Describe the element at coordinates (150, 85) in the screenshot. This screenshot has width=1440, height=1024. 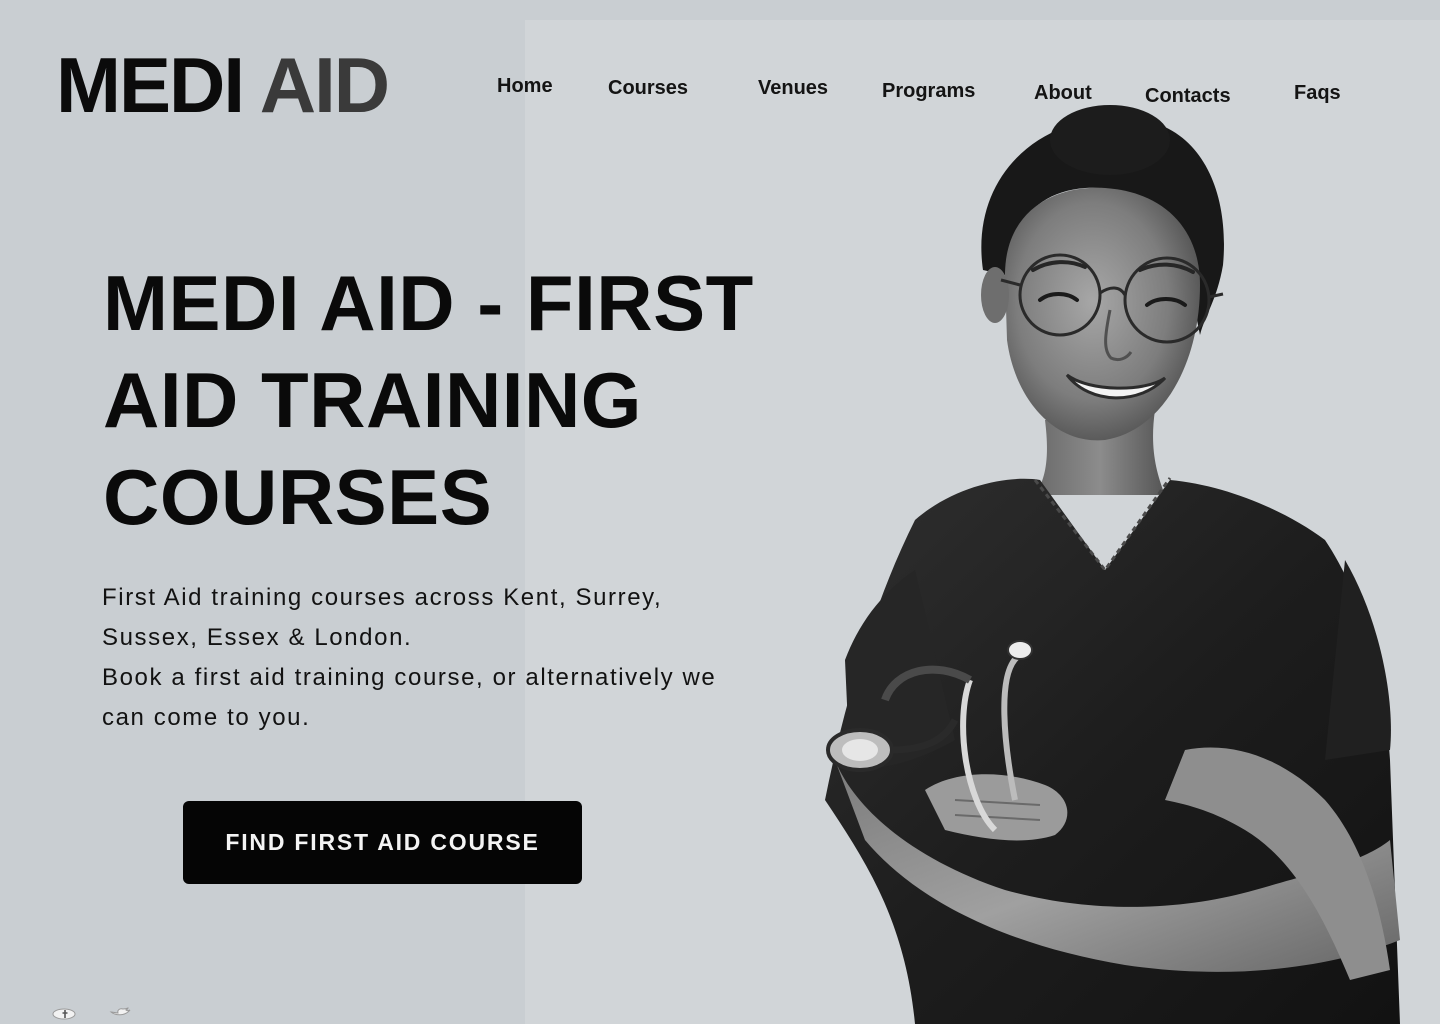
I see `brand-logo-medi: MEDI` at that location.